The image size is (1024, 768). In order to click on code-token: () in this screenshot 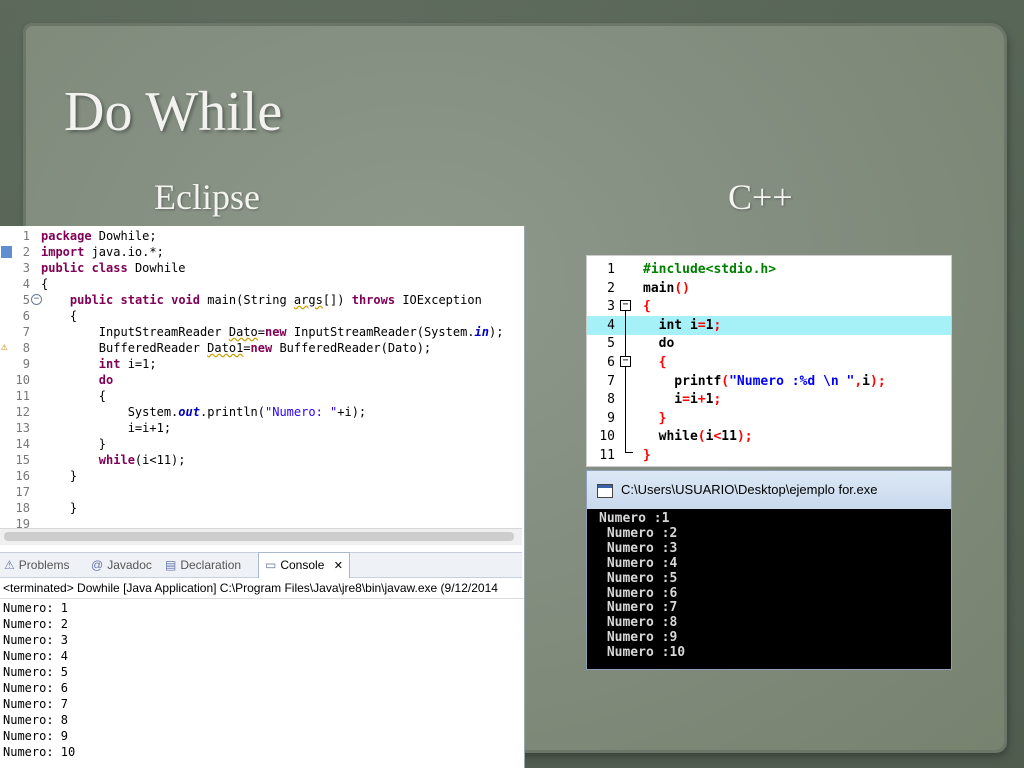, I will do `click(682, 288)`.